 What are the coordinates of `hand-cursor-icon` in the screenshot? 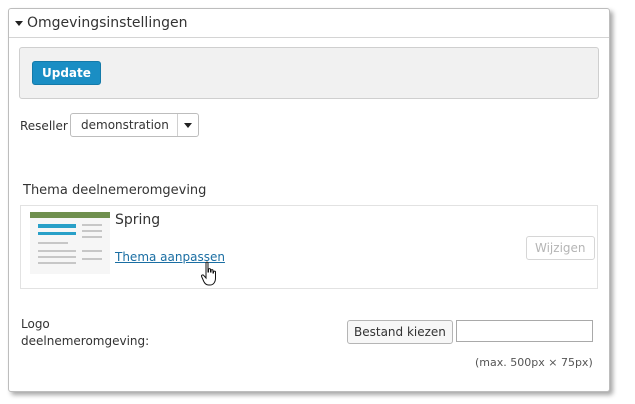 It's located at (208, 273).